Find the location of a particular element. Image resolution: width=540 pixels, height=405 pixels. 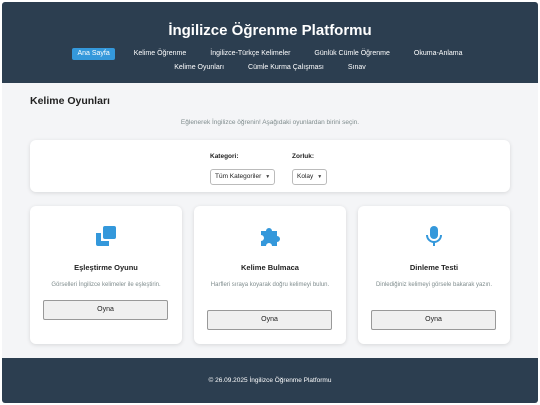

site-title: İngilizce Öğrenme Platformu is located at coordinates (270, 30).